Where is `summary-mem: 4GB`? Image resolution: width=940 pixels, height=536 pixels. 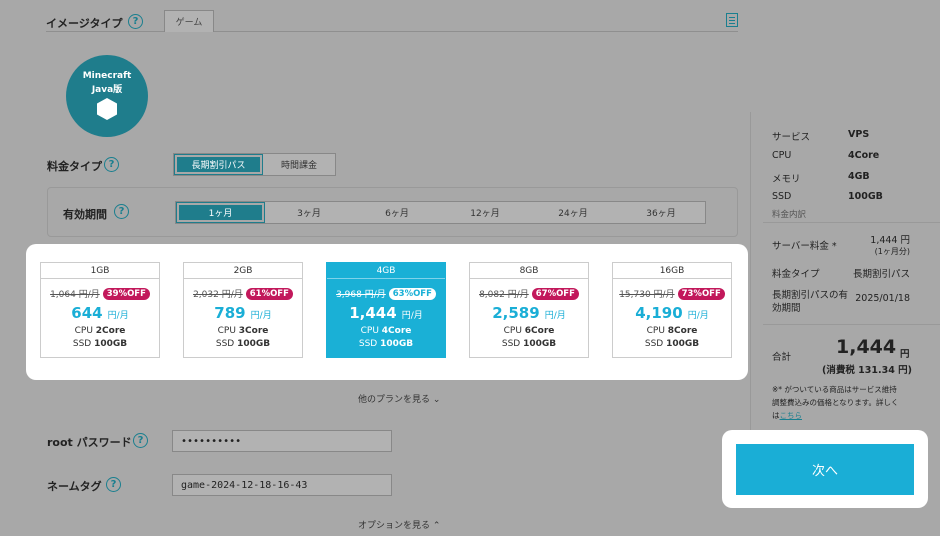
summary-mem: 4GB is located at coordinates (859, 176).